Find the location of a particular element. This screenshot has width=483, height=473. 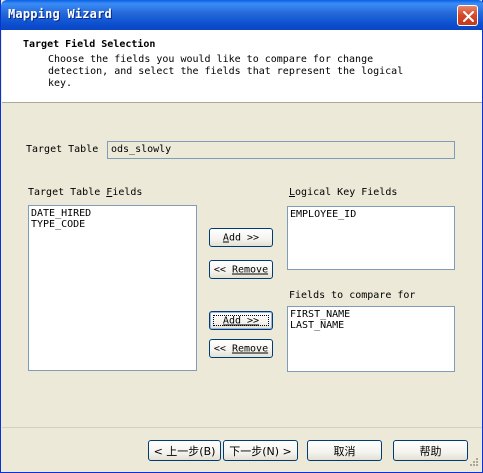

add-key-button: Add >> is located at coordinates (241, 237).